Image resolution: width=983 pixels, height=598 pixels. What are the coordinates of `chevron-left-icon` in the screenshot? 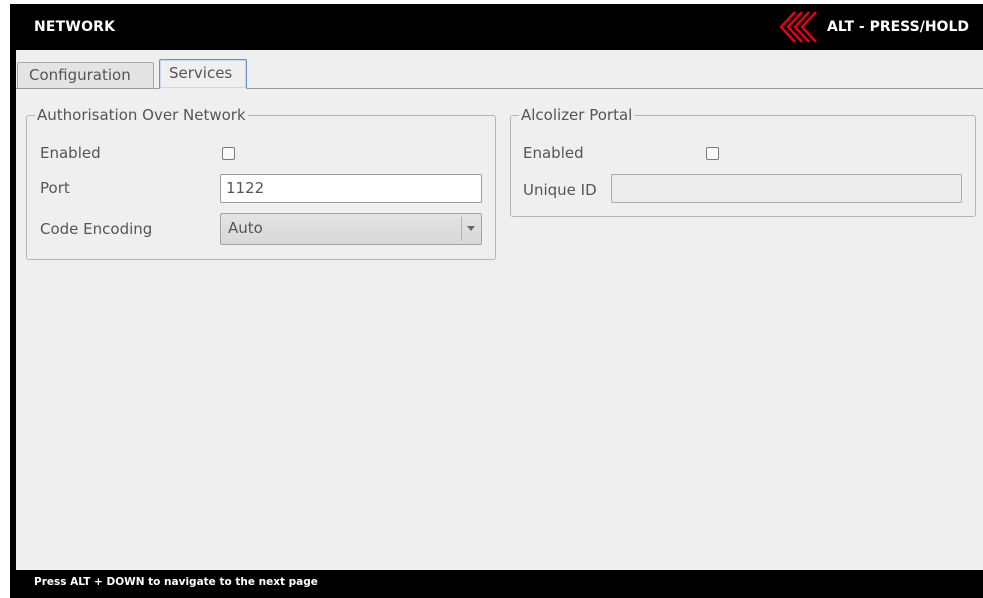 It's located at (798, 27).